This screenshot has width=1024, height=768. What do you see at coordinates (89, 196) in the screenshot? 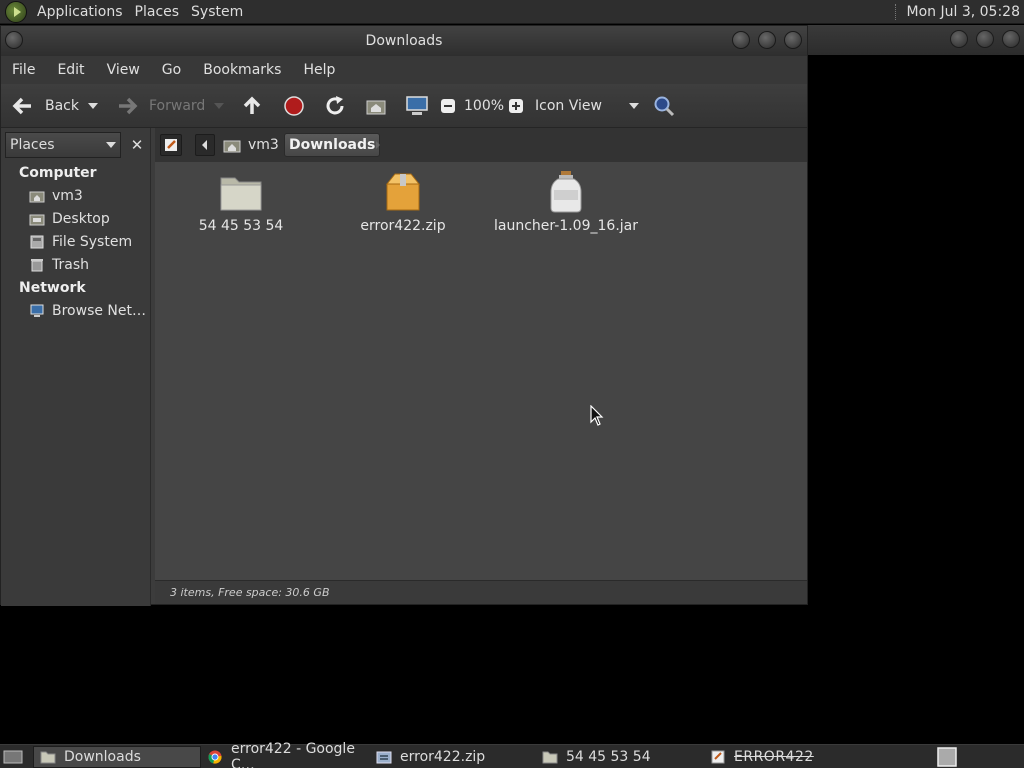
I see `sidebar-item-vm3: vm3` at bounding box center [89, 196].